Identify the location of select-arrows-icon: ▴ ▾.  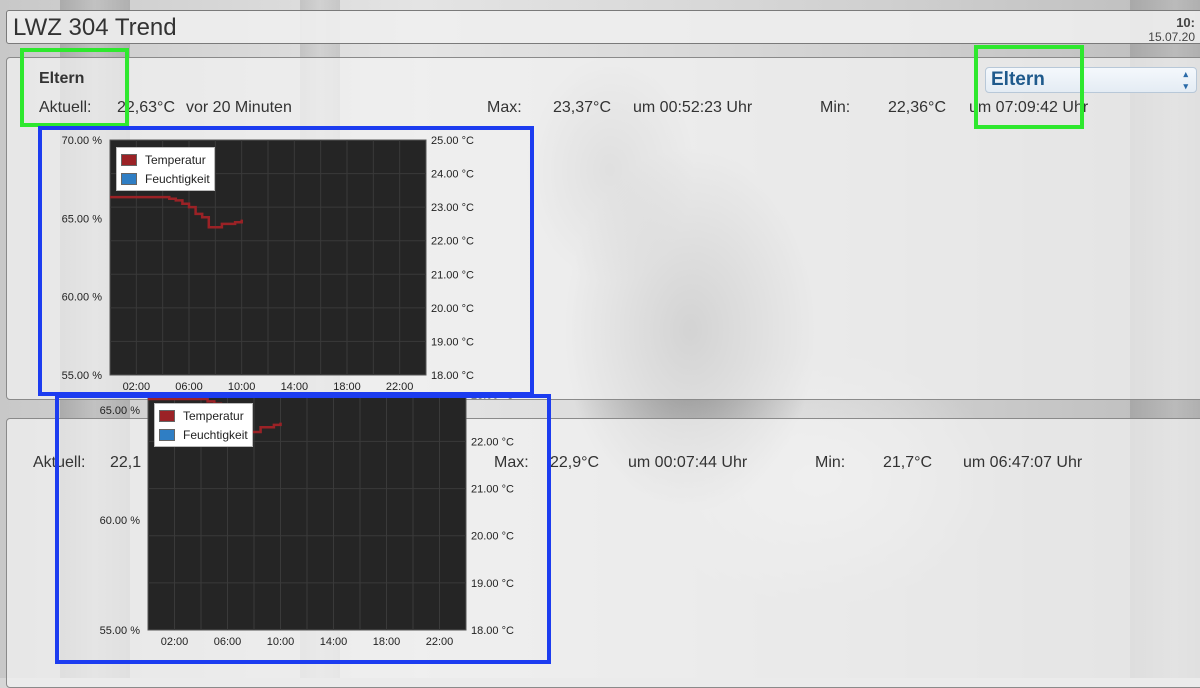
(1185, 80).